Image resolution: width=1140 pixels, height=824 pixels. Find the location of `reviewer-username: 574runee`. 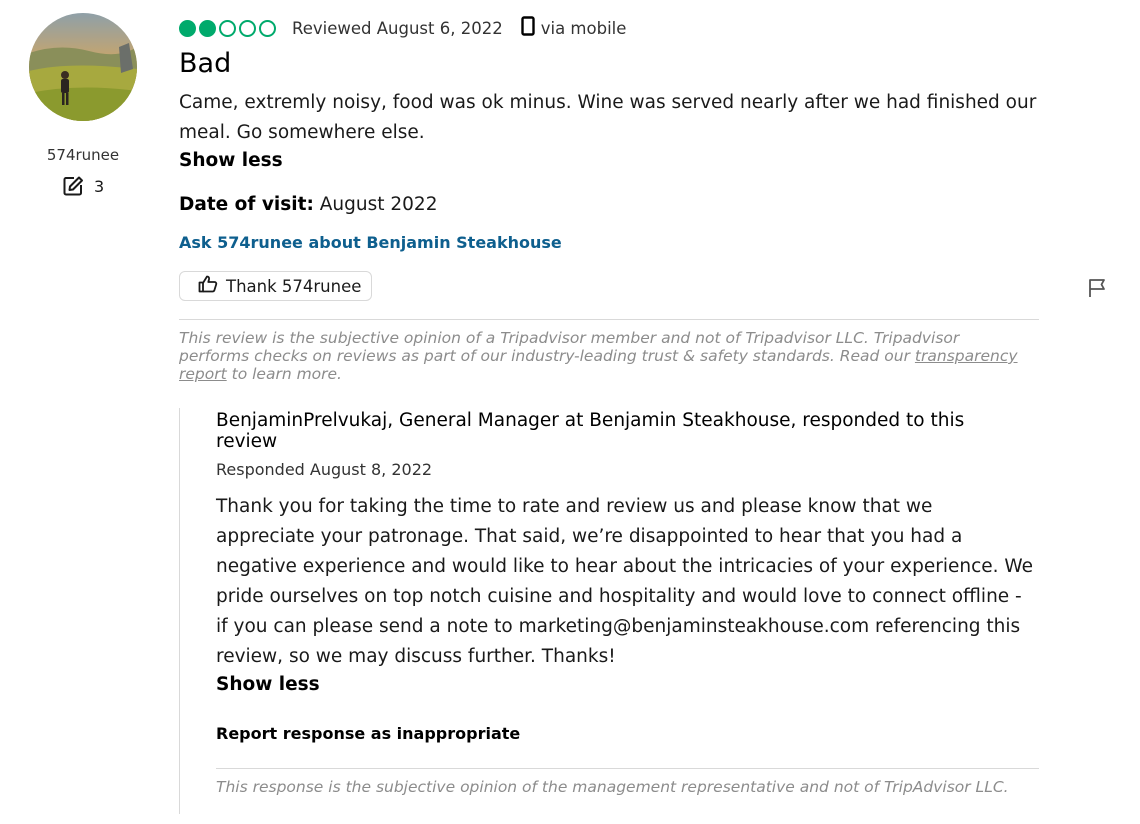

reviewer-username: 574runee is located at coordinates (83, 155).